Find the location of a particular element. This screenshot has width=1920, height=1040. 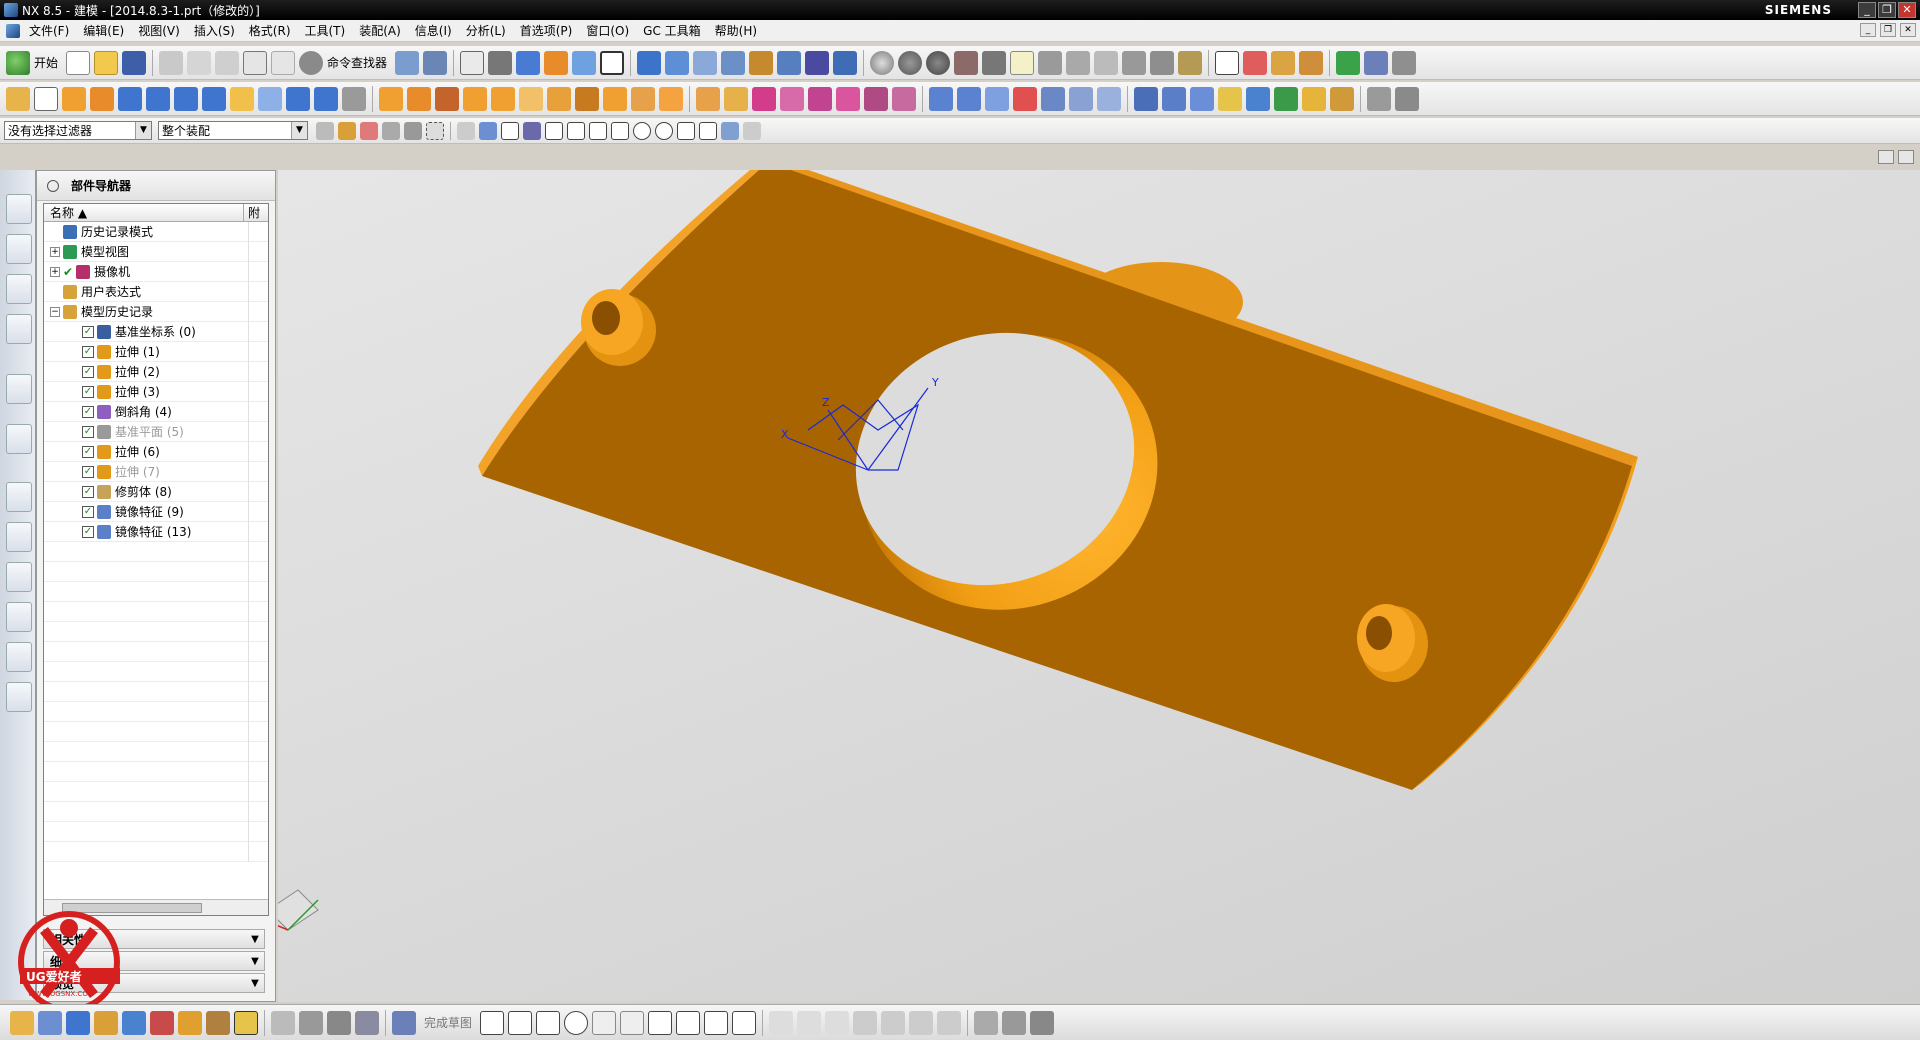

doc-minimize-button: _ is located at coordinates (1868, 30).